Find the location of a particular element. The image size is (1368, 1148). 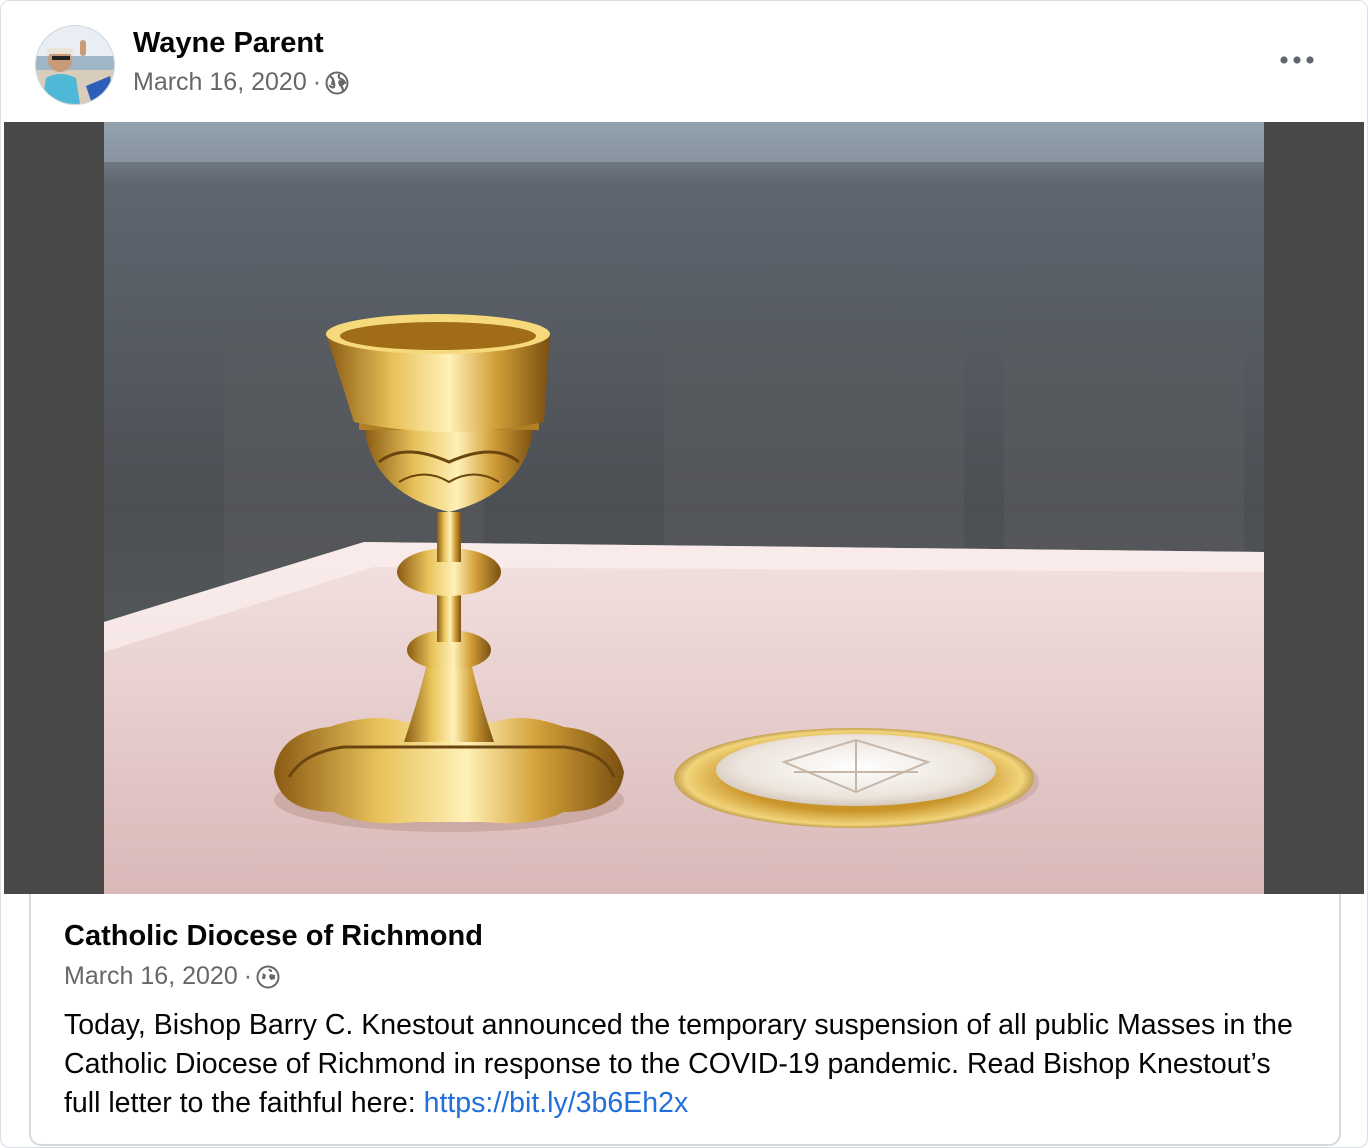

shared-meta: March 16, 2020 · is located at coordinates (172, 976).